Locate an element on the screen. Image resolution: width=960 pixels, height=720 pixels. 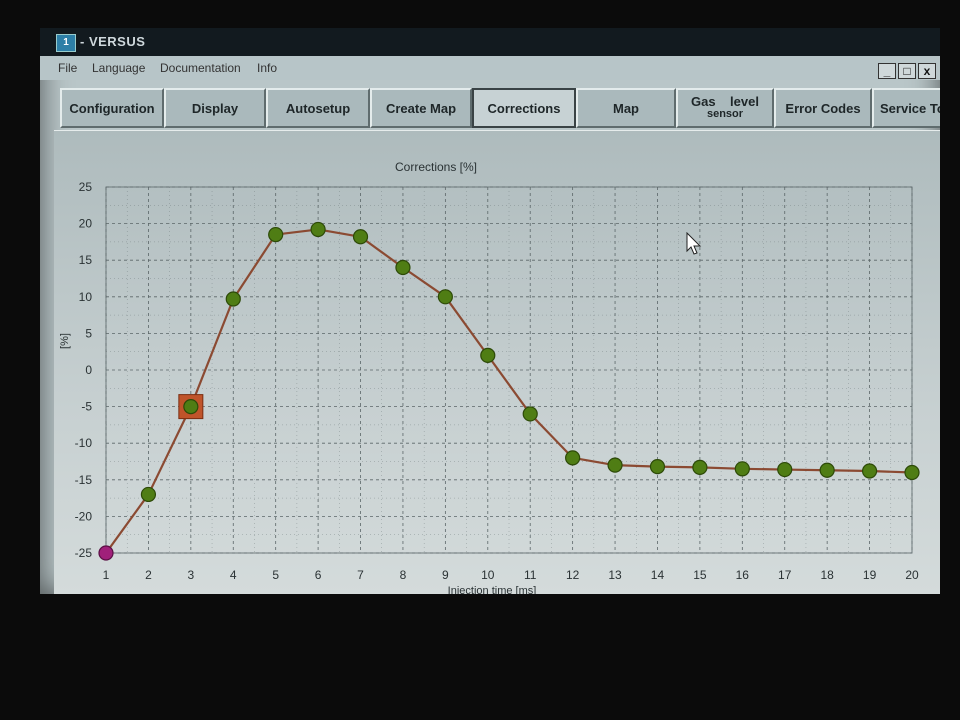
tab-configuration: Configuration is located at coordinates (112, 108).